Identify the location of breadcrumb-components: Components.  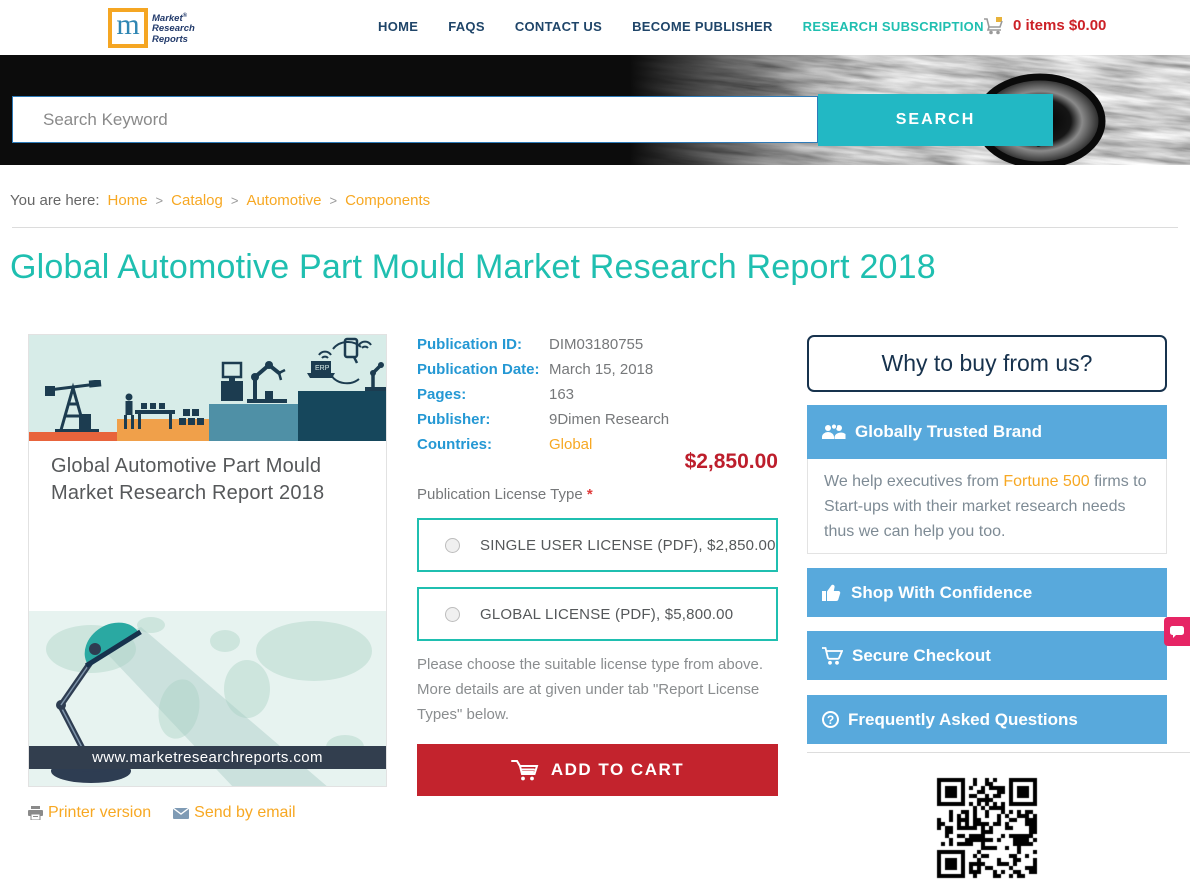
(387, 200).